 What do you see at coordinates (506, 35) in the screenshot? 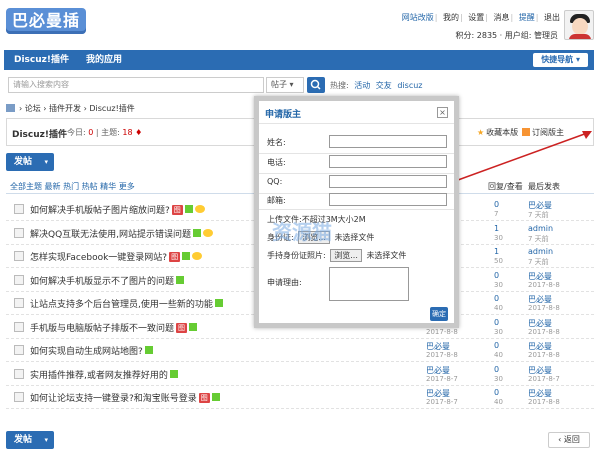
I see `user-info: 积分: 2835 · 用户组: 管理员` at bounding box center [506, 35].